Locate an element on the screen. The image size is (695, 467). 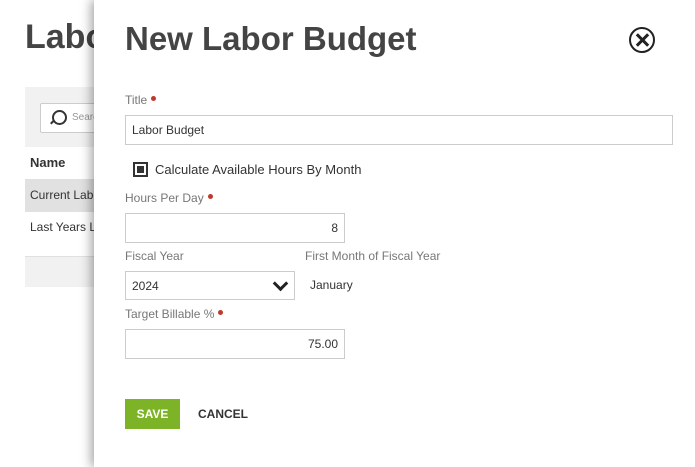
search-icon is located at coordinates (59, 117).